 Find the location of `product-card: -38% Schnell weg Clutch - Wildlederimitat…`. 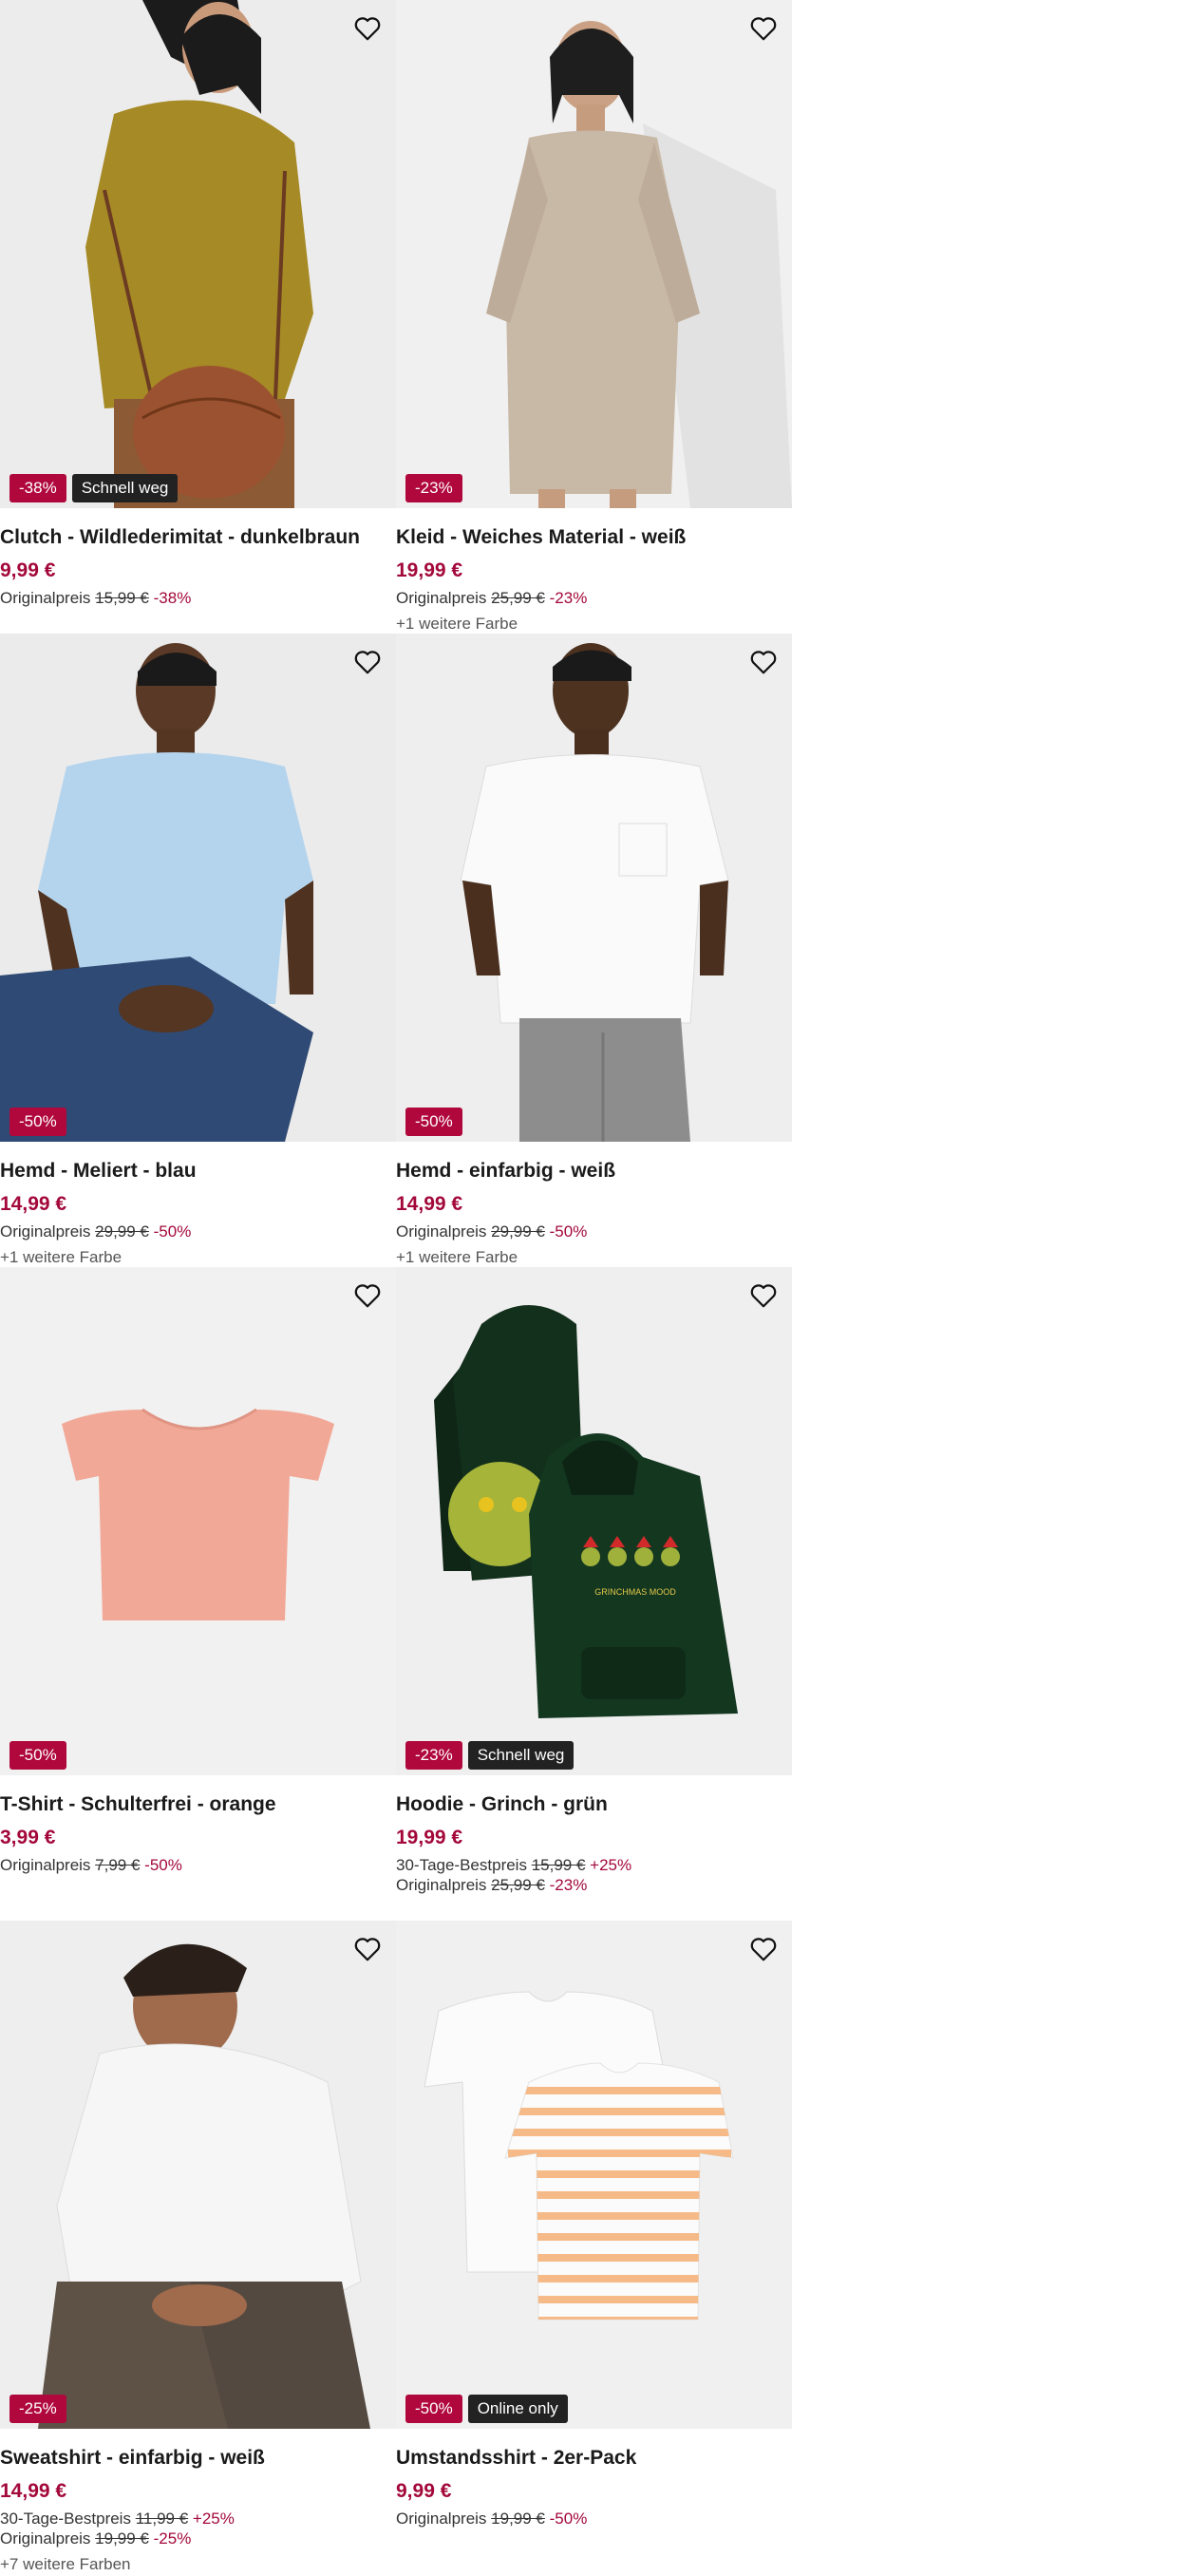

product-card: -38% Schnell weg Clutch - Wildlederimitat… is located at coordinates (198, 304).